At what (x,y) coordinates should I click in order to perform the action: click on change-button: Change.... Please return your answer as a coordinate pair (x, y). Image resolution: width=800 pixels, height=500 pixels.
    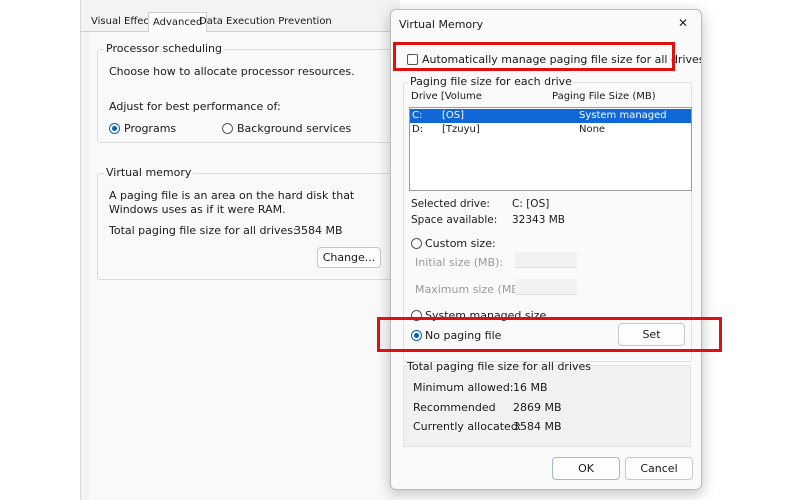
    Looking at the image, I should click on (349, 257).